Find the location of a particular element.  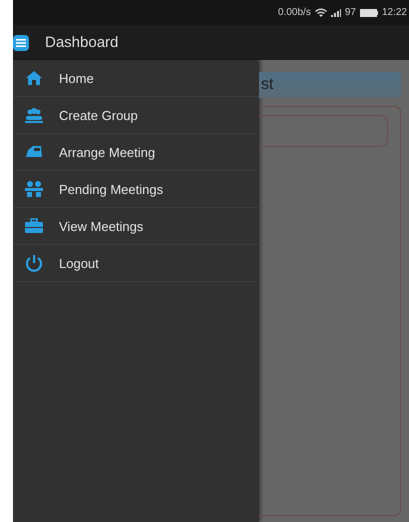

group-icon is located at coordinates (34, 115).